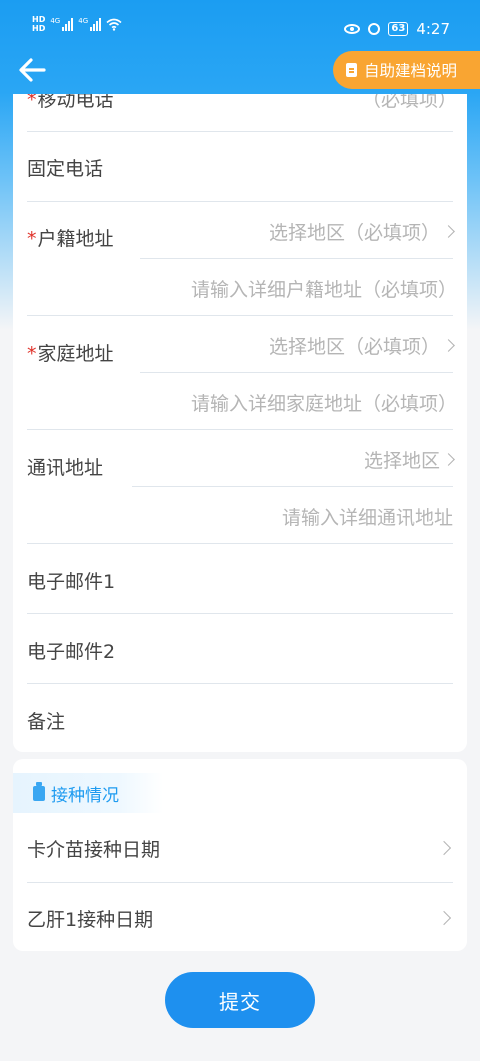  What do you see at coordinates (83, 21) in the screenshot?
I see `network-type-2: 4G` at bounding box center [83, 21].